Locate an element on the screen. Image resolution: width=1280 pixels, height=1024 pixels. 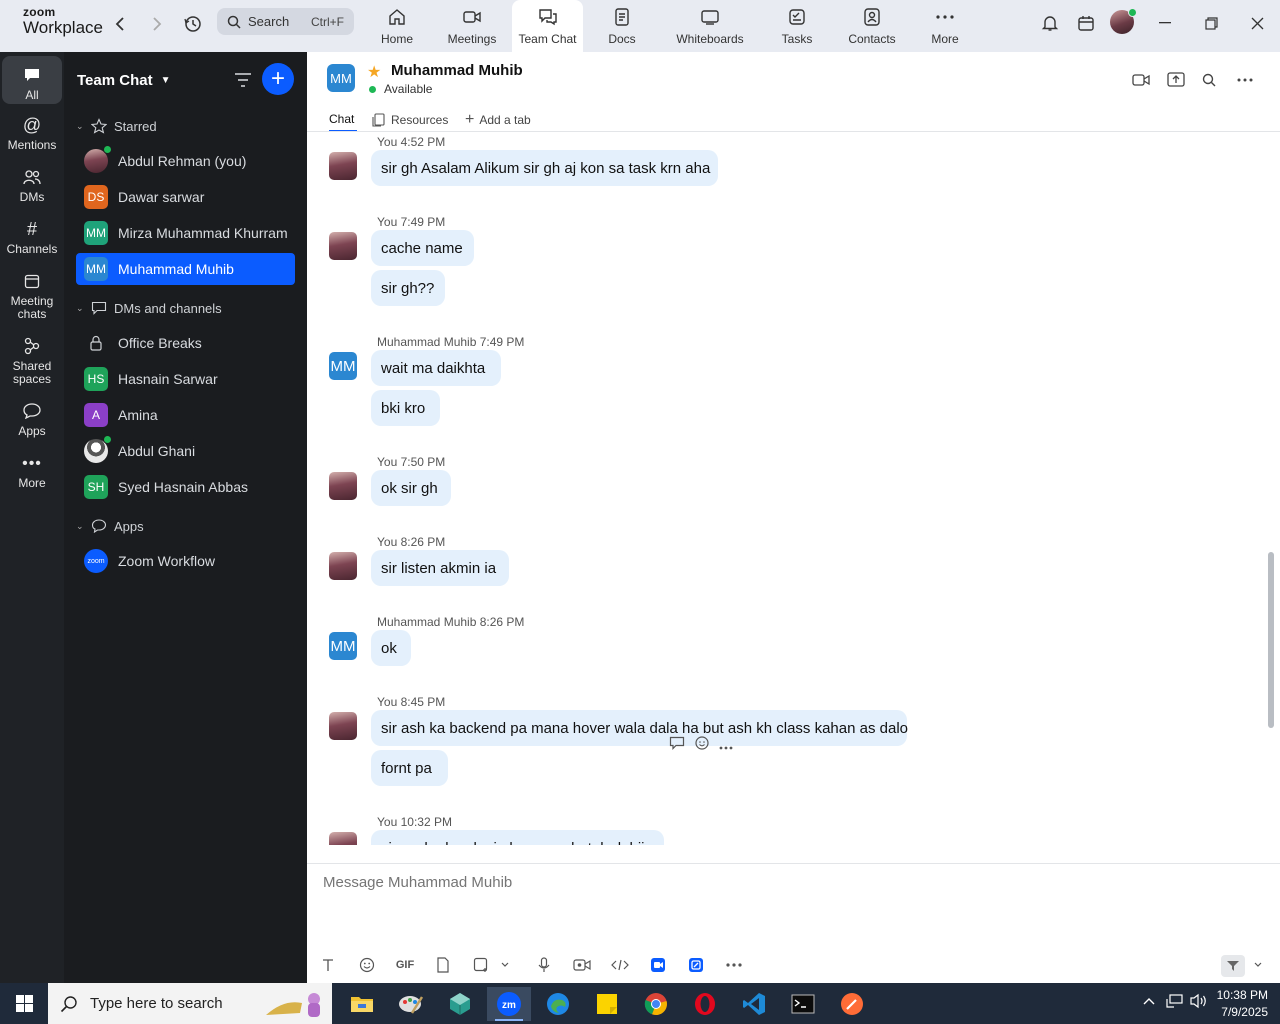
global-search-box: Search Ctrl+F is located at coordinates (285, 21).